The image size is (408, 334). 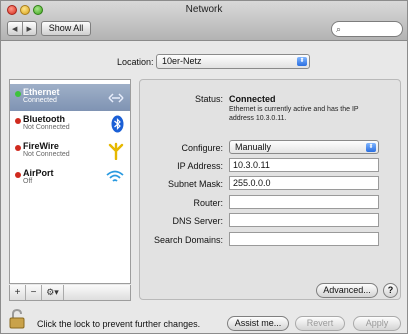 What do you see at coordinates (202, 148) in the screenshot?
I see `configure-label: Configure:` at bounding box center [202, 148].